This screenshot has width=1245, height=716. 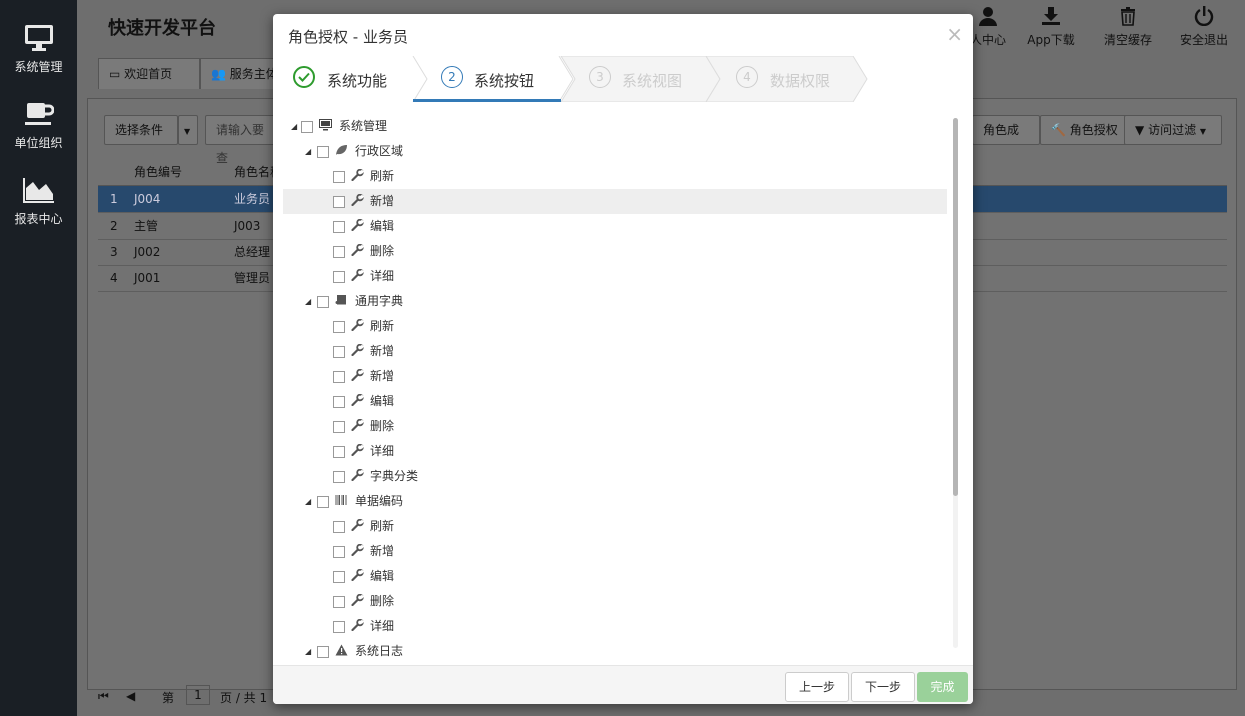 I want to click on finish-button: 完成, so click(x=942, y=687).